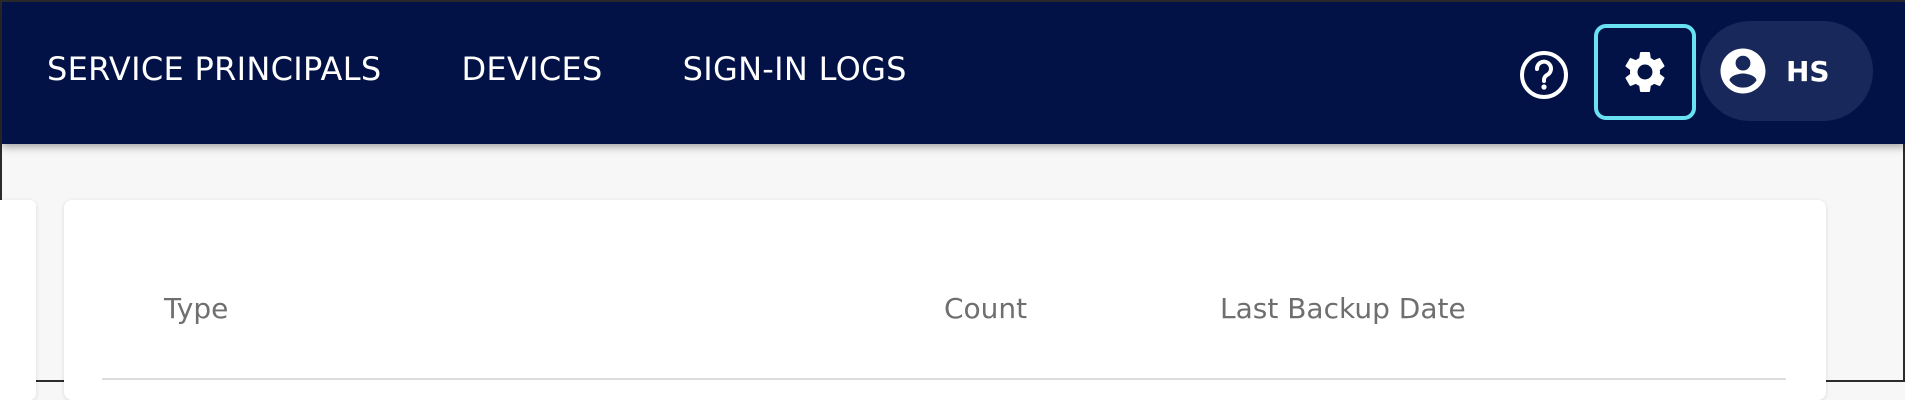  Describe the element at coordinates (214, 69) in the screenshot. I see `nav-service-principals: SERVICE PRINCIPALS` at that location.